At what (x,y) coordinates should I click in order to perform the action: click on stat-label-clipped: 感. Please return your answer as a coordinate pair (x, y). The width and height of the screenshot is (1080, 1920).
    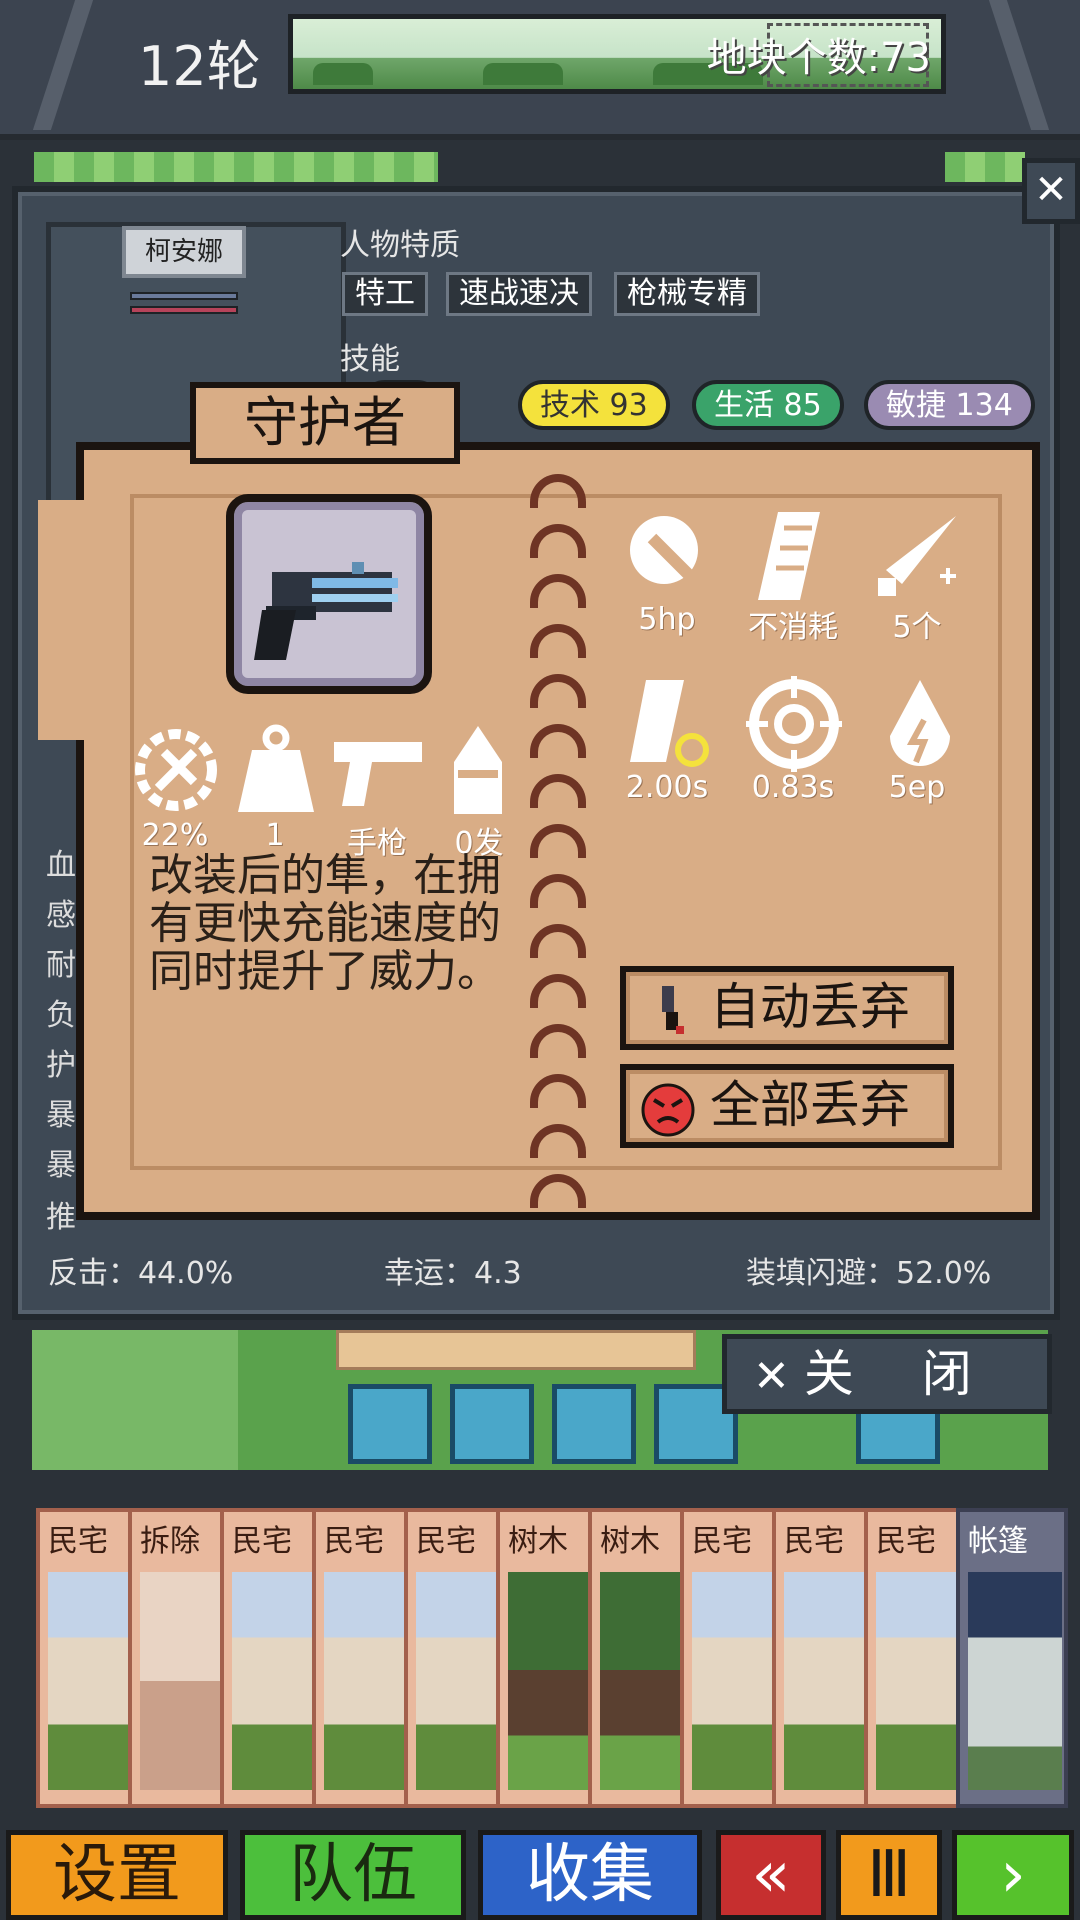
    Looking at the image, I should click on (61, 915).